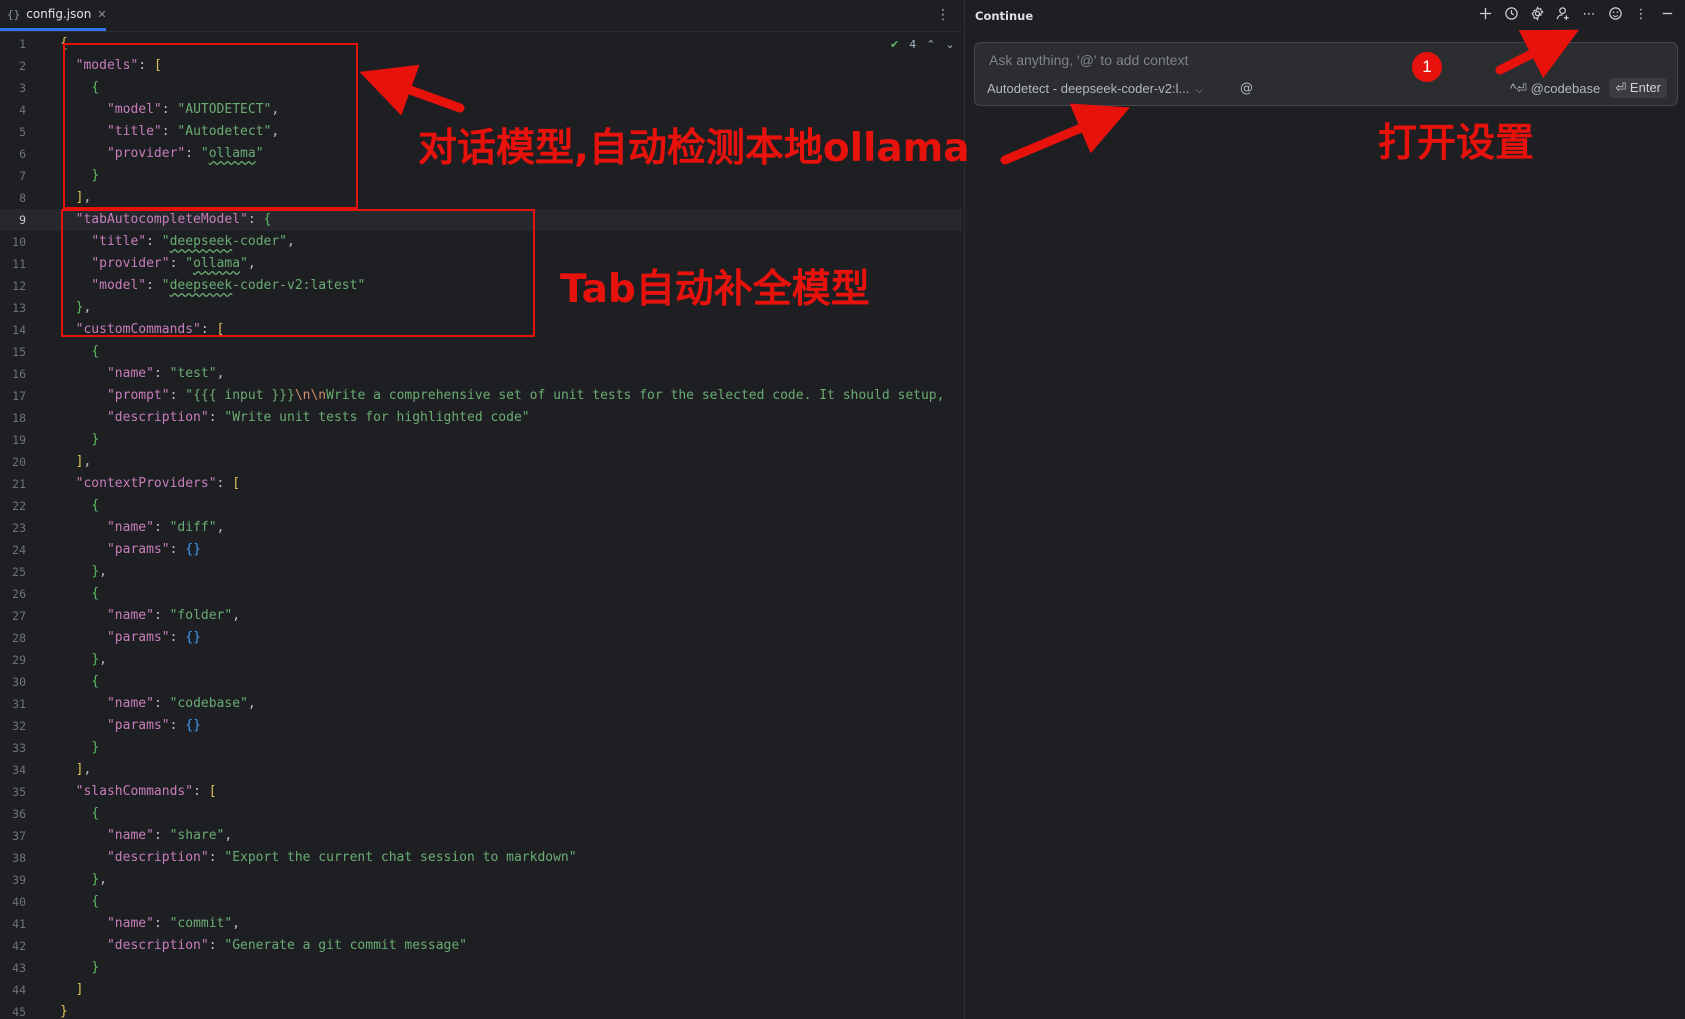 The image size is (1685, 1019). I want to click on code-line: 25 },, so click(481, 572).